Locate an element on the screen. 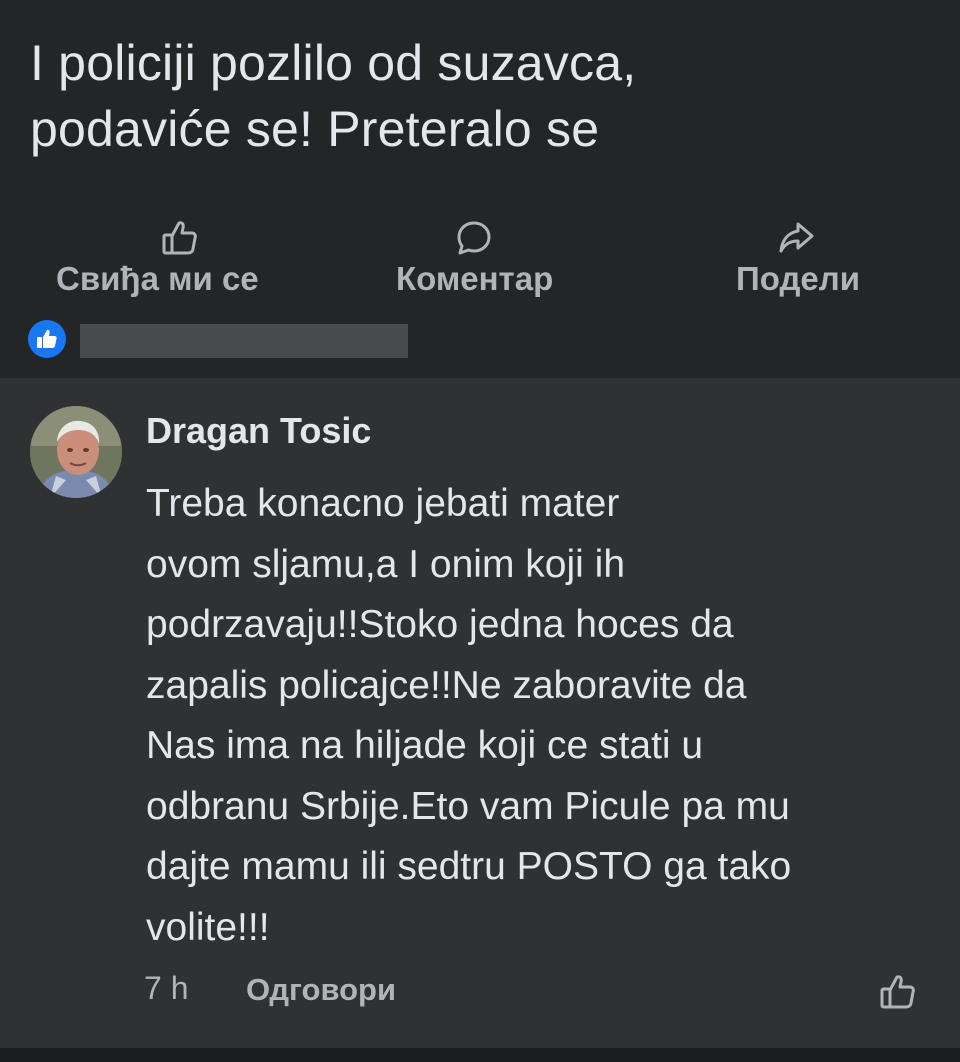  like-button: Свиђа ми се is located at coordinates (170, 257).